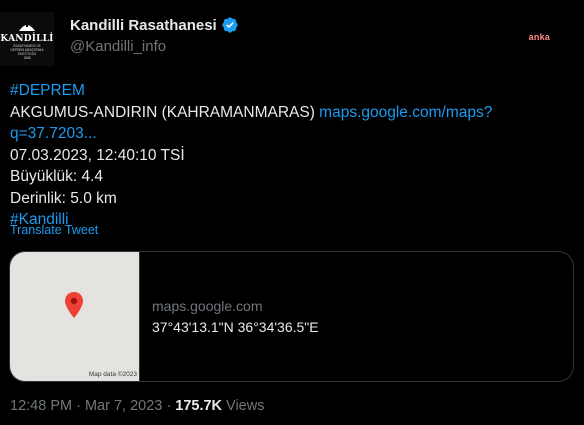 This screenshot has width=584, height=425. Describe the element at coordinates (235, 327) in the screenshot. I see `card-title: 37°43'13.1"N 36°34'36.5"E` at that location.